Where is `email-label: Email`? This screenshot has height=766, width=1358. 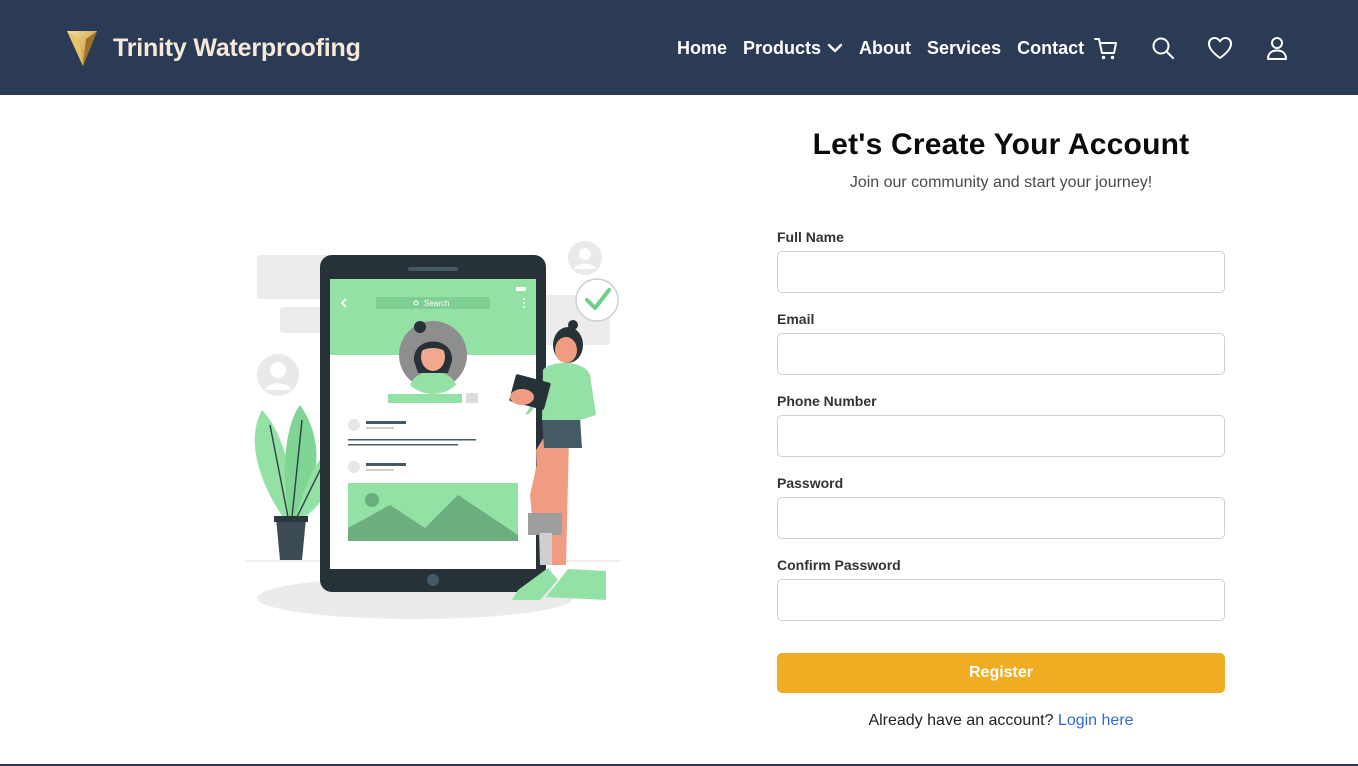
email-label: Email is located at coordinates (796, 319).